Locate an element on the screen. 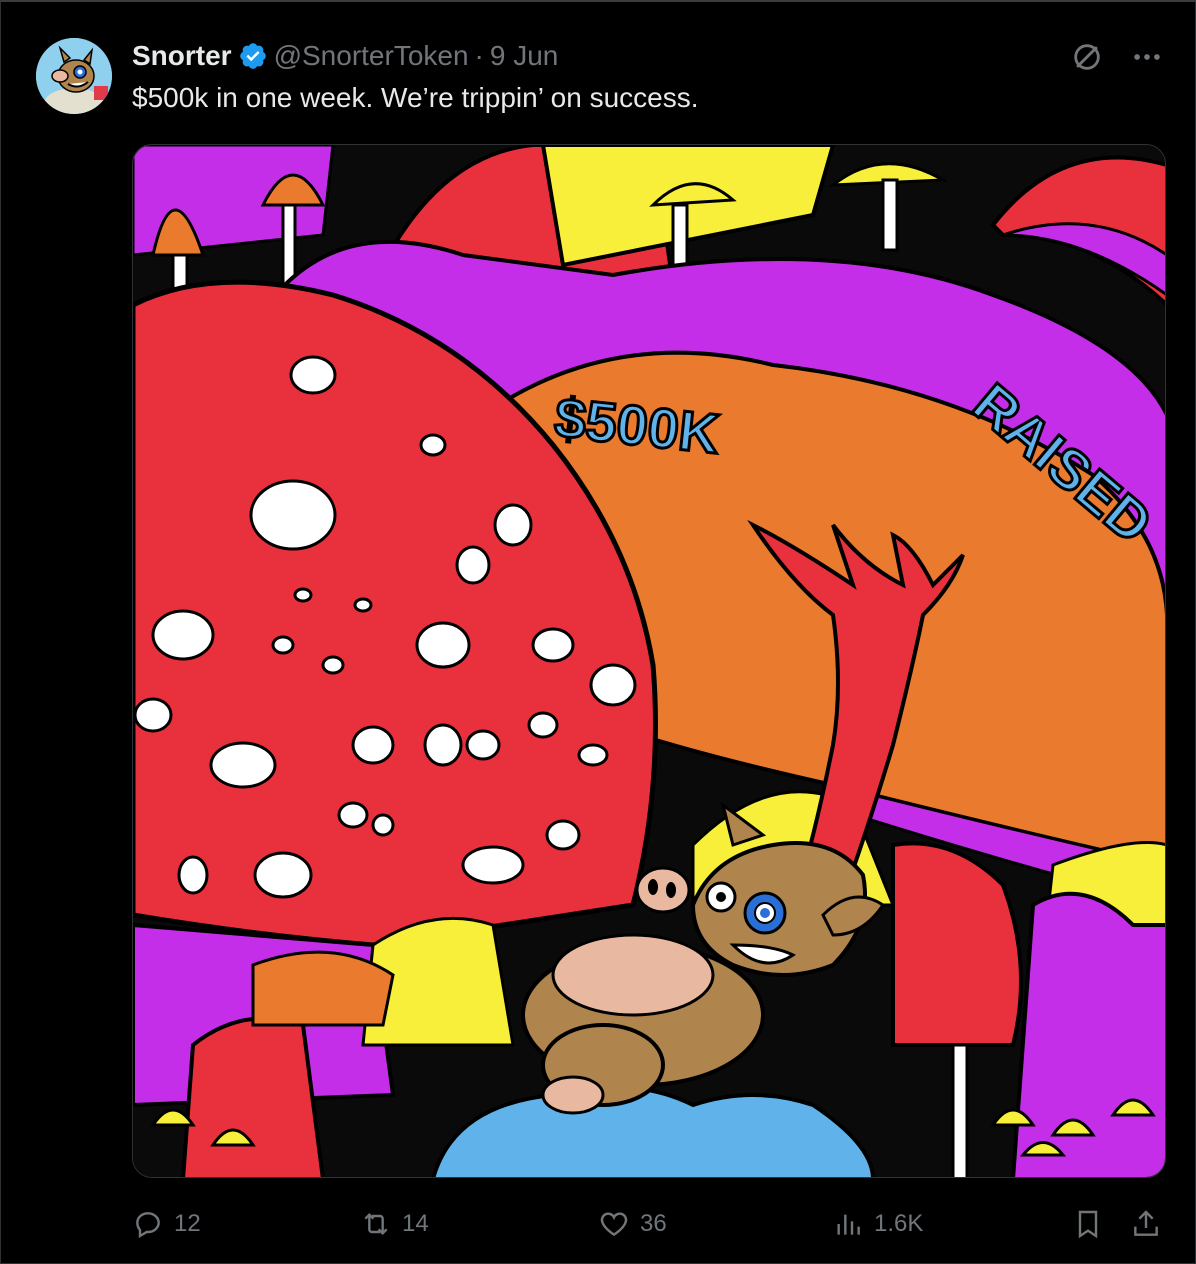  reply-count: 12 is located at coordinates (187, 1223).